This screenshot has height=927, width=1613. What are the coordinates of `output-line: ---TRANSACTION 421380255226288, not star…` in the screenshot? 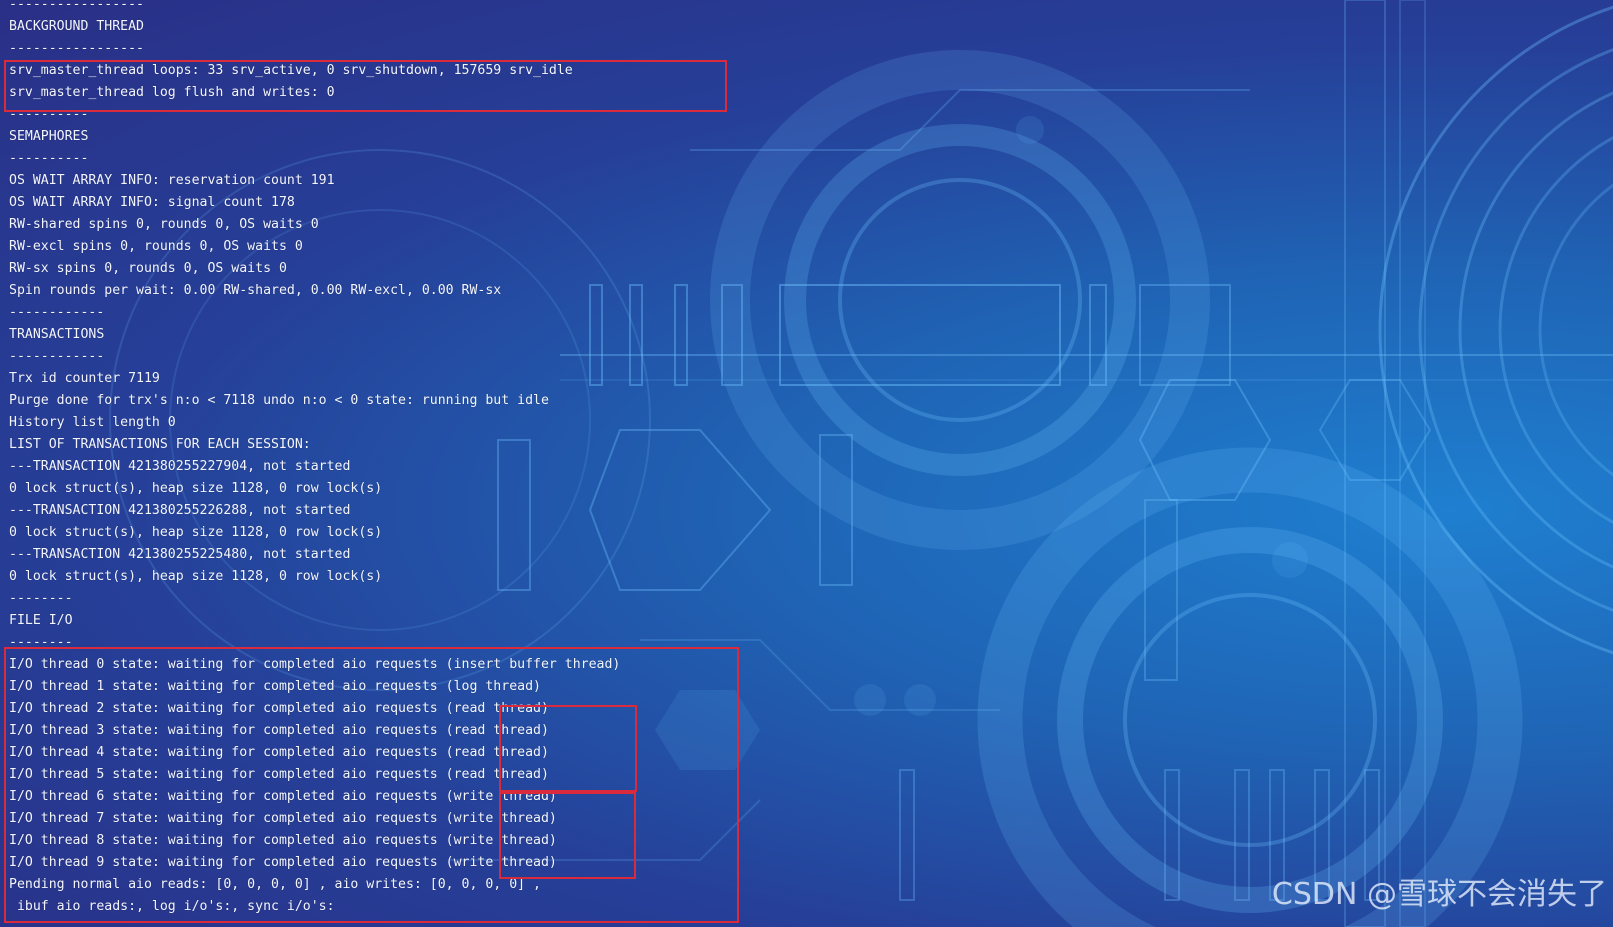 It's located at (180, 510).